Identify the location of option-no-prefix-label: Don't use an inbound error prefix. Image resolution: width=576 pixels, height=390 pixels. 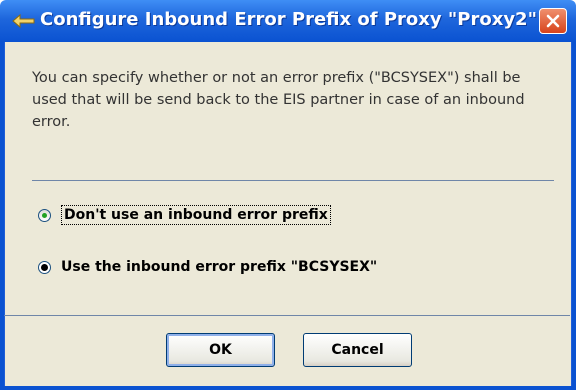
(196, 215).